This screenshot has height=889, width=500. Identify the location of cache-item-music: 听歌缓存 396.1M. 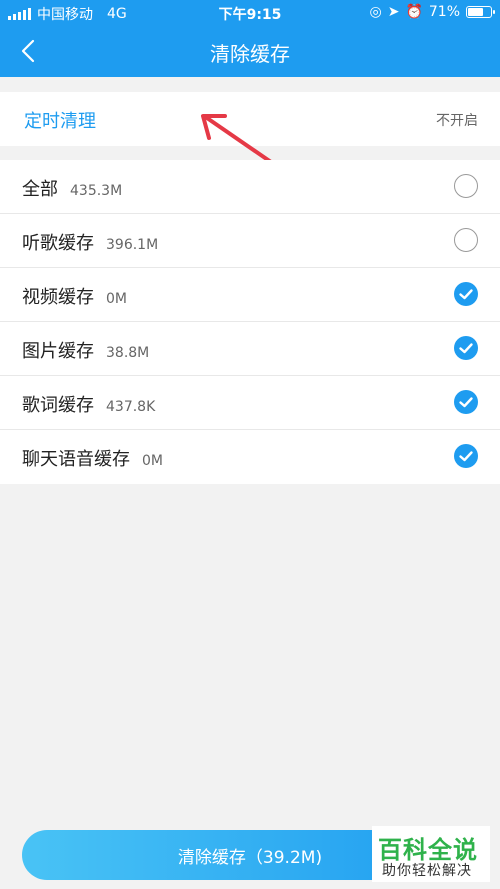
(250, 241).